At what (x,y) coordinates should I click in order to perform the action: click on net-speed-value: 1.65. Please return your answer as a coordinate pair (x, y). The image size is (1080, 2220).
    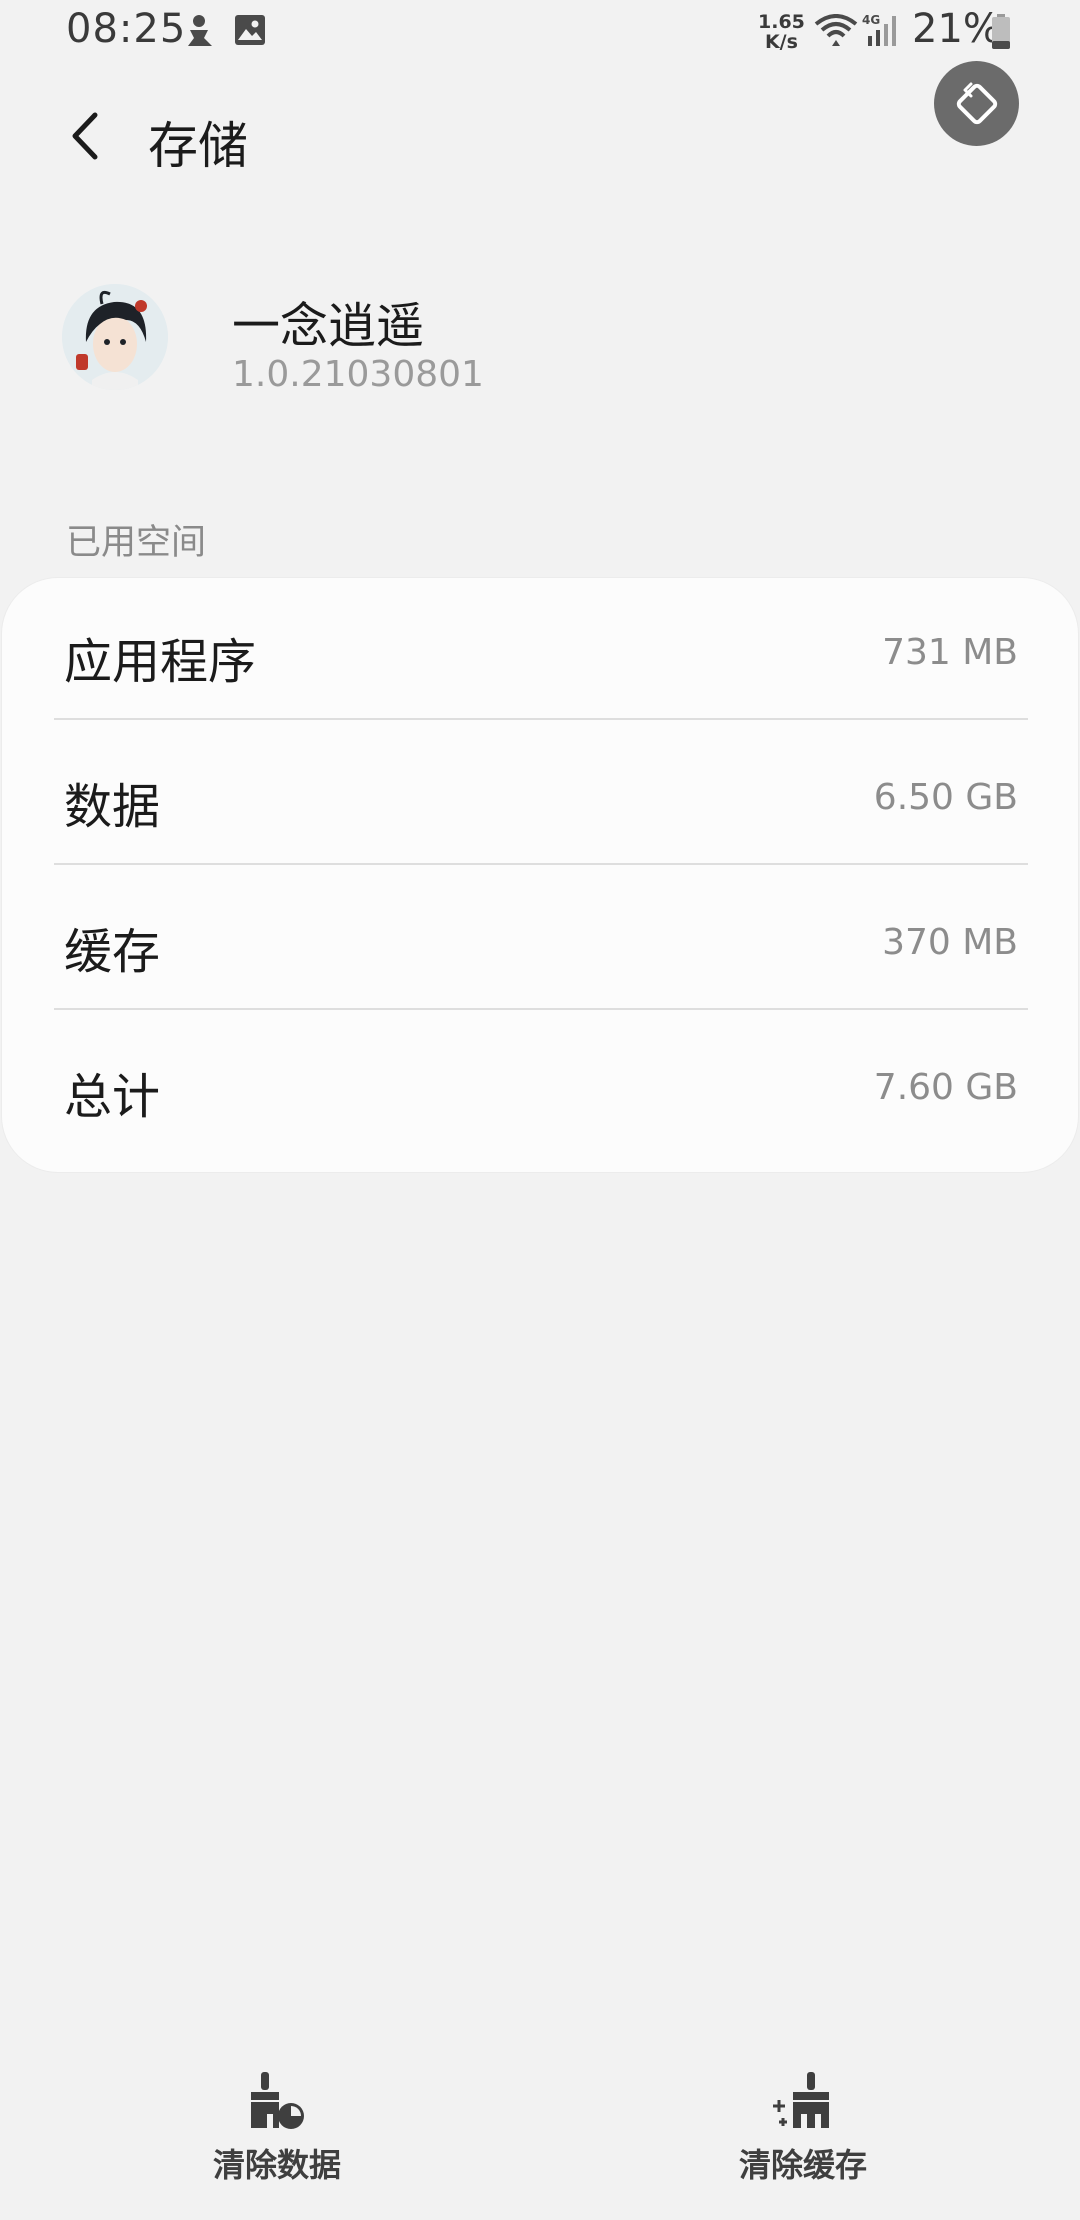
    Looking at the image, I should click on (781, 22).